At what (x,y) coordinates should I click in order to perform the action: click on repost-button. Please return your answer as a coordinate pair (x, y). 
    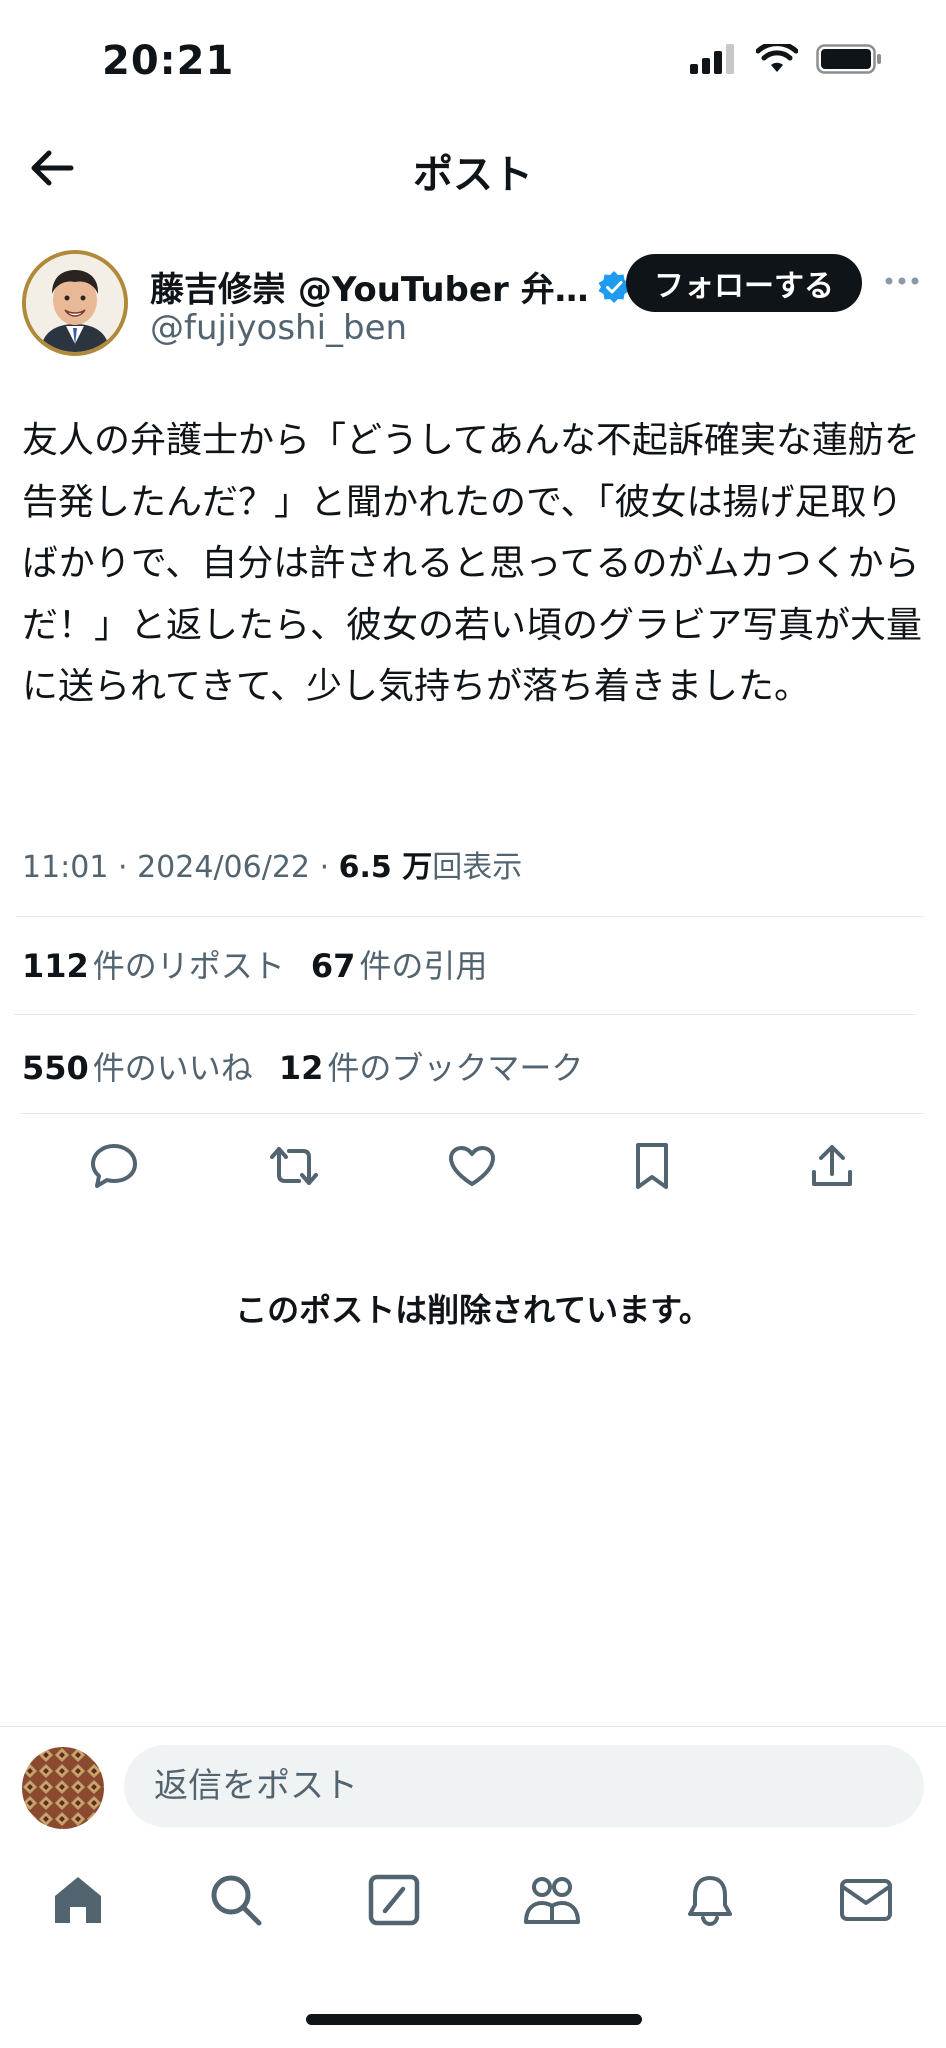
    Looking at the image, I should click on (294, 1166).